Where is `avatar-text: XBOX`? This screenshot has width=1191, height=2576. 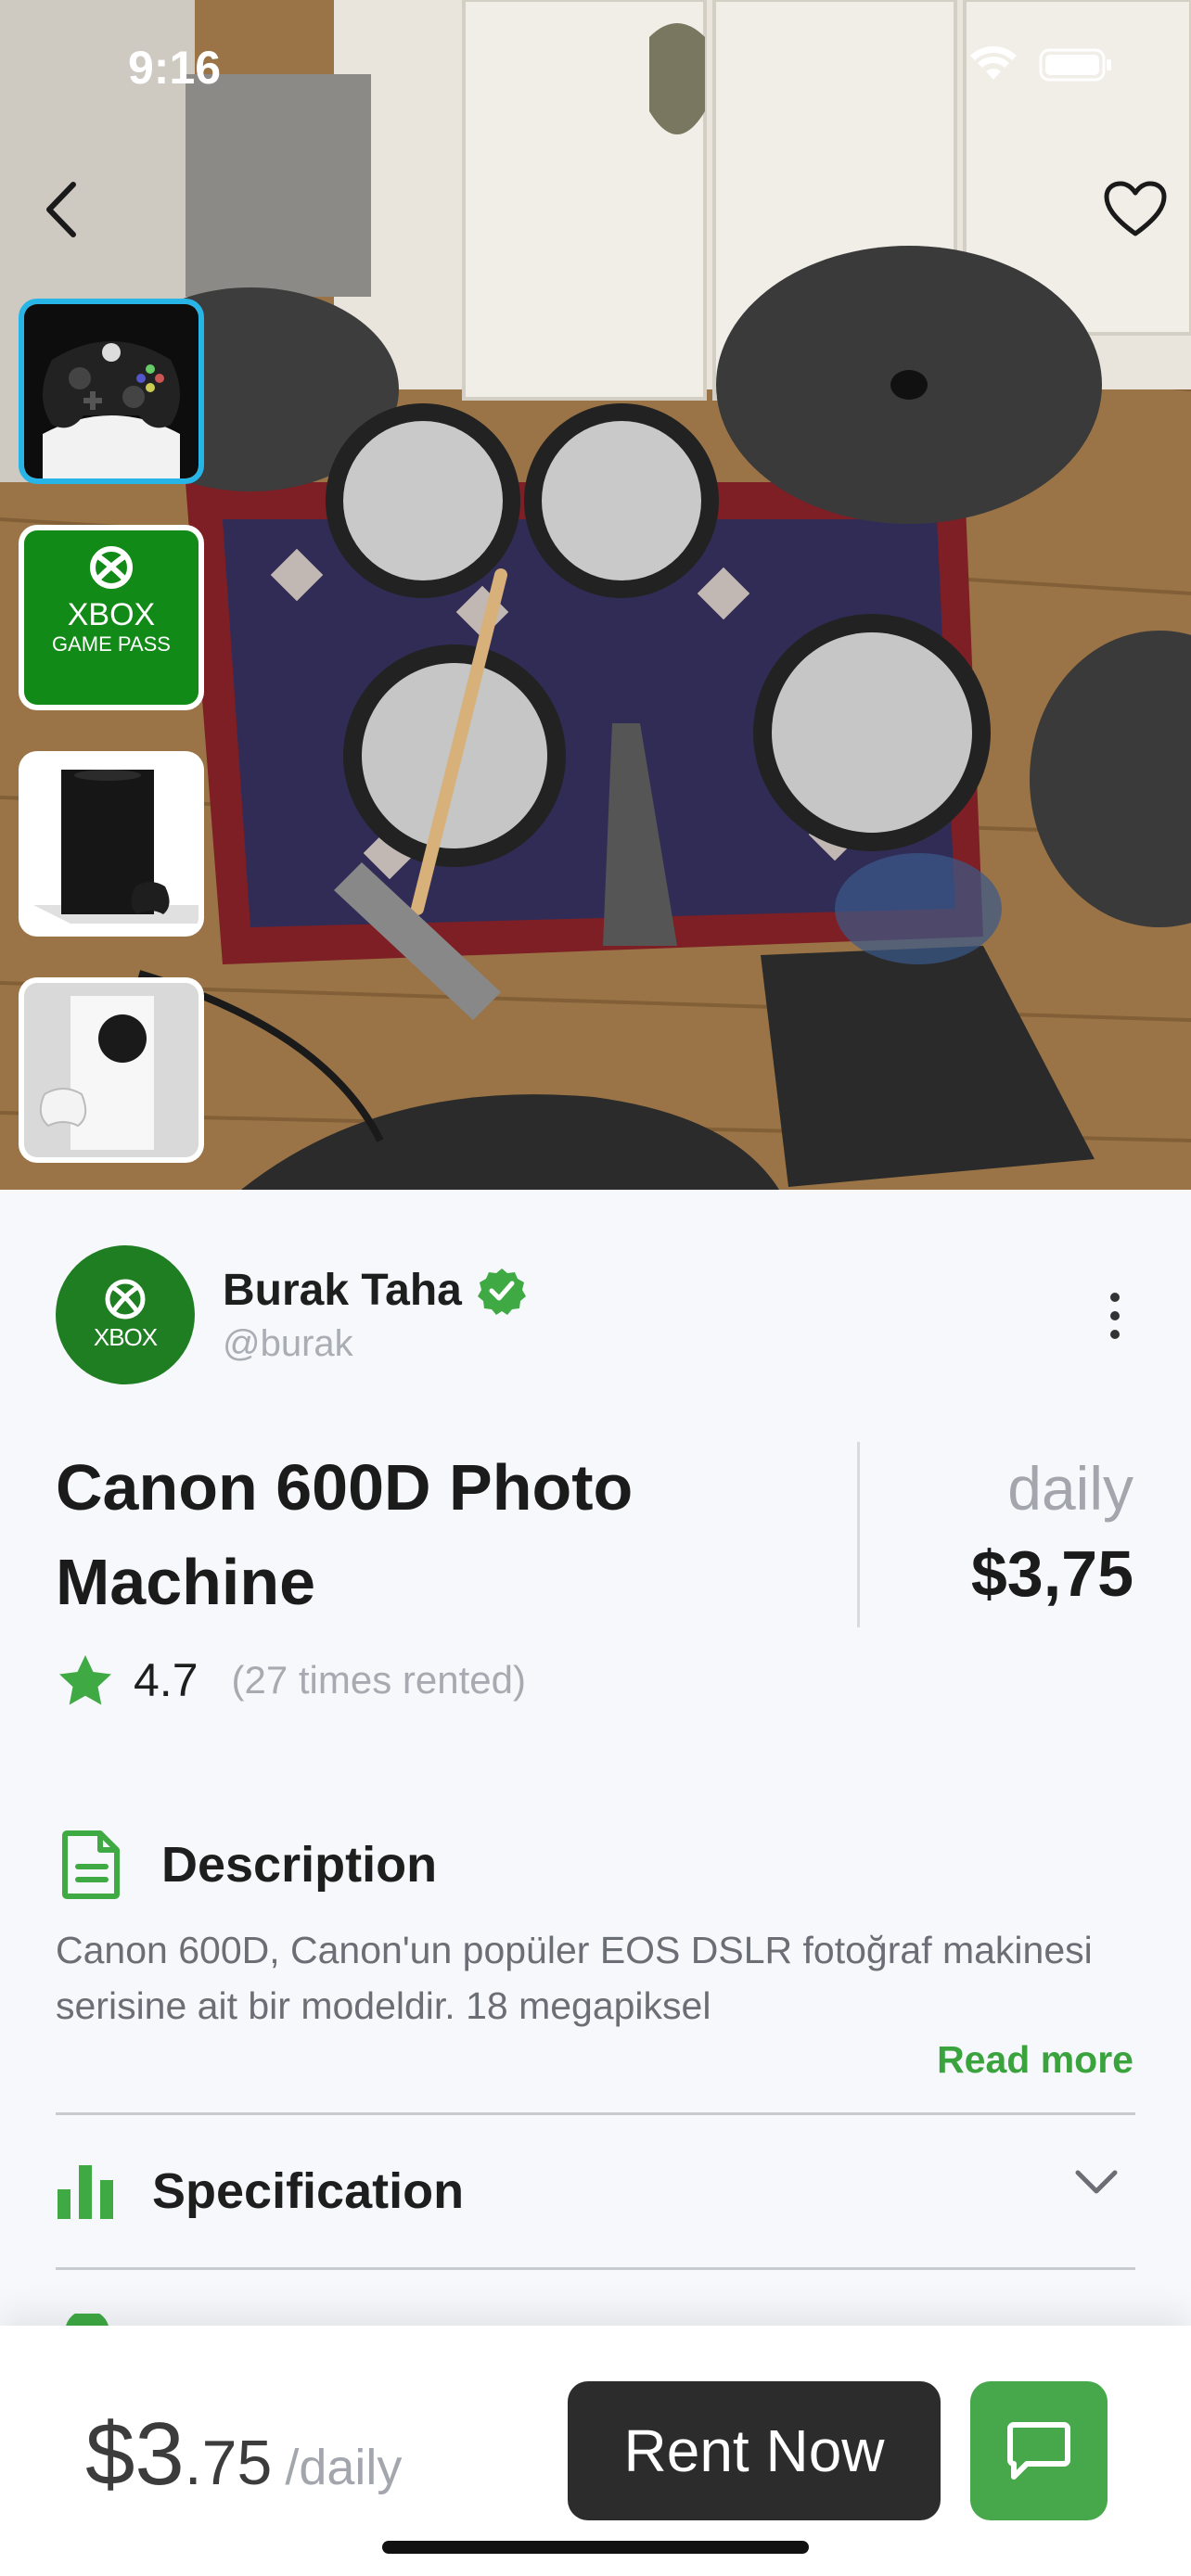
avatar-text: XBOX is located at coordinates (126, 1337).